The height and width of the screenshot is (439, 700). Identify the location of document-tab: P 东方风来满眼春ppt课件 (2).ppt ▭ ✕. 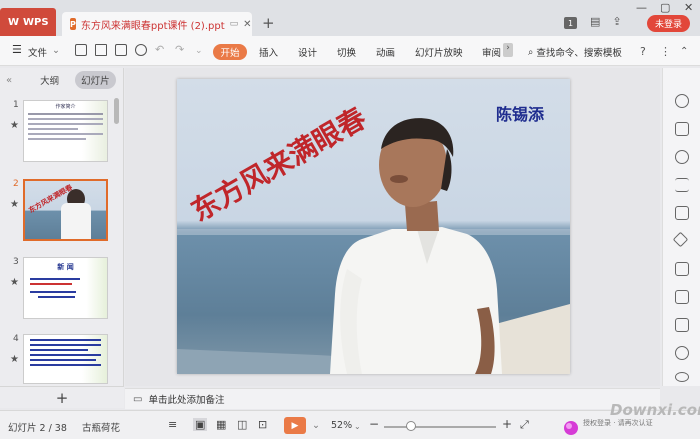
(157, 24).